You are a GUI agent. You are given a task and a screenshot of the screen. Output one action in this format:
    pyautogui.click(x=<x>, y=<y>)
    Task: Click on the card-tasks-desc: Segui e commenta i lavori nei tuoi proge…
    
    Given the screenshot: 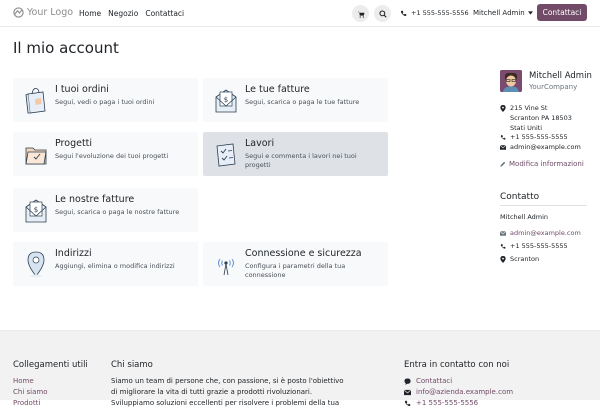 What is the action you would take?
    pyautogui.click(x=301, y=161)
    